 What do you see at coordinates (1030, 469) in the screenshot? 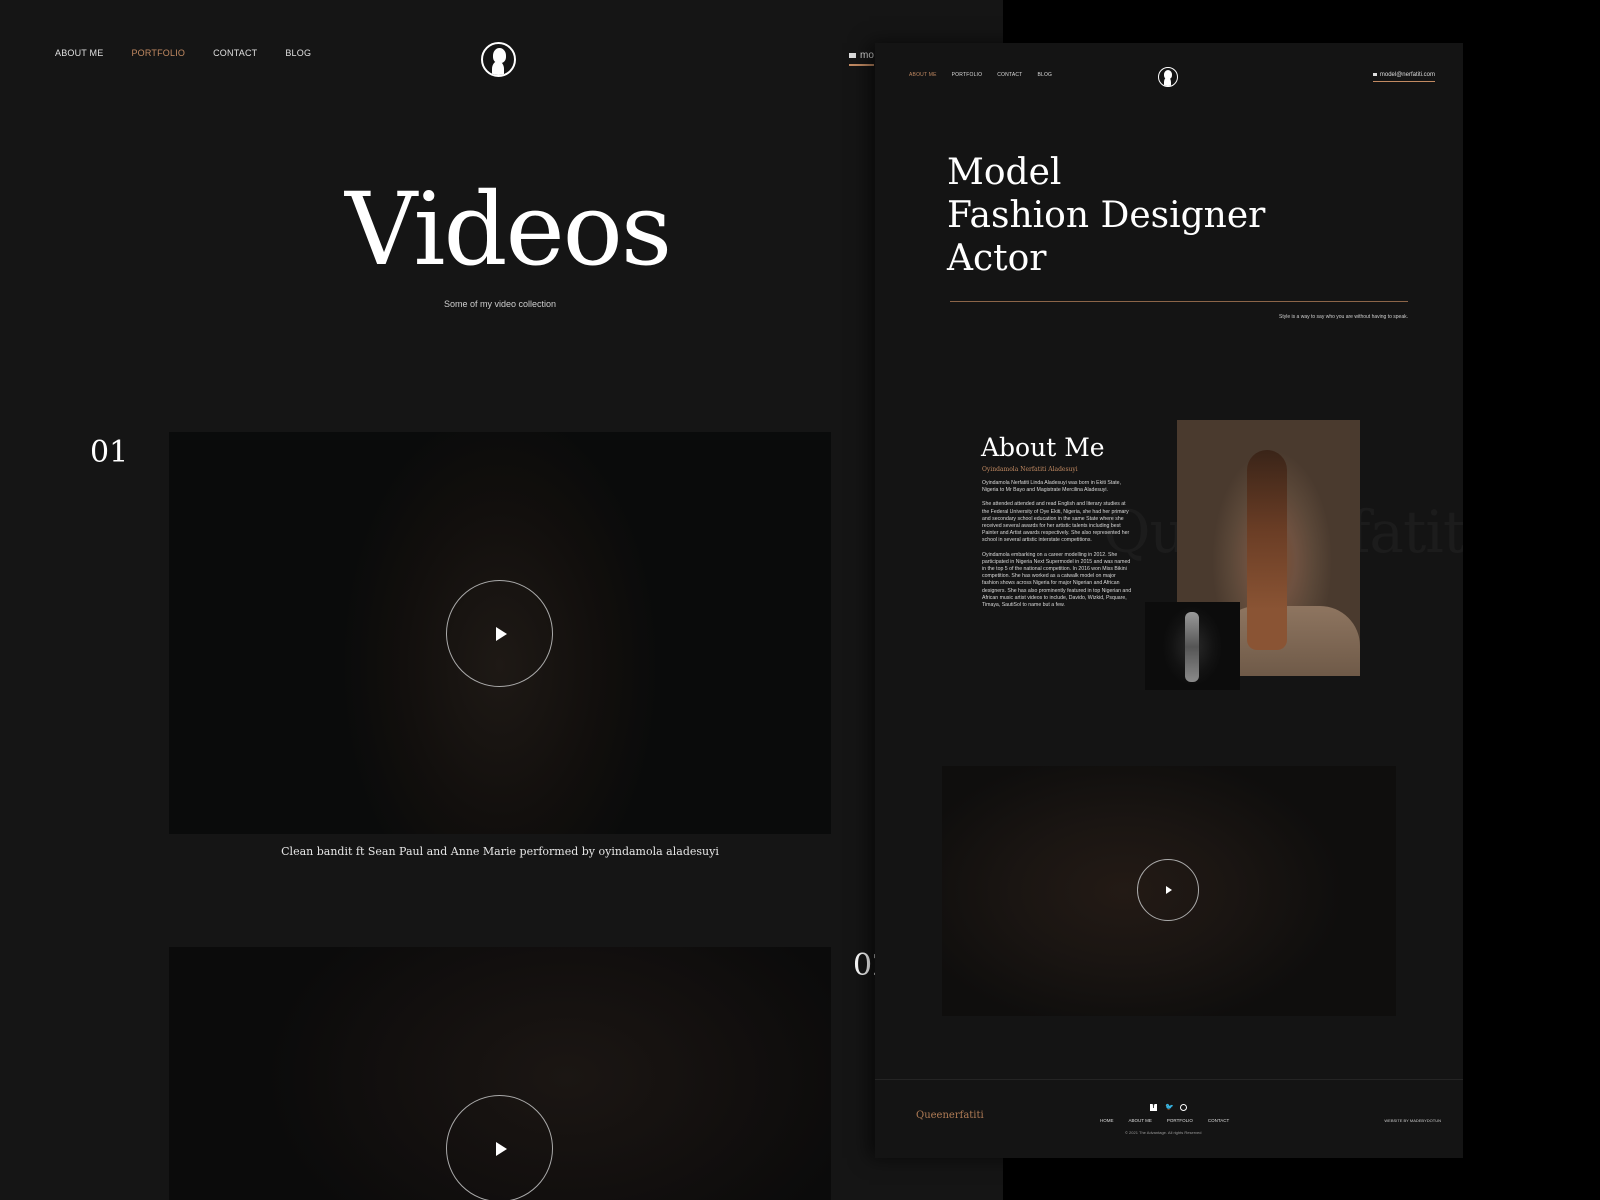
I see `about-full-name: Oyindamola Nerfatiti Aladesuyi` at bounding box center [1030, 469].